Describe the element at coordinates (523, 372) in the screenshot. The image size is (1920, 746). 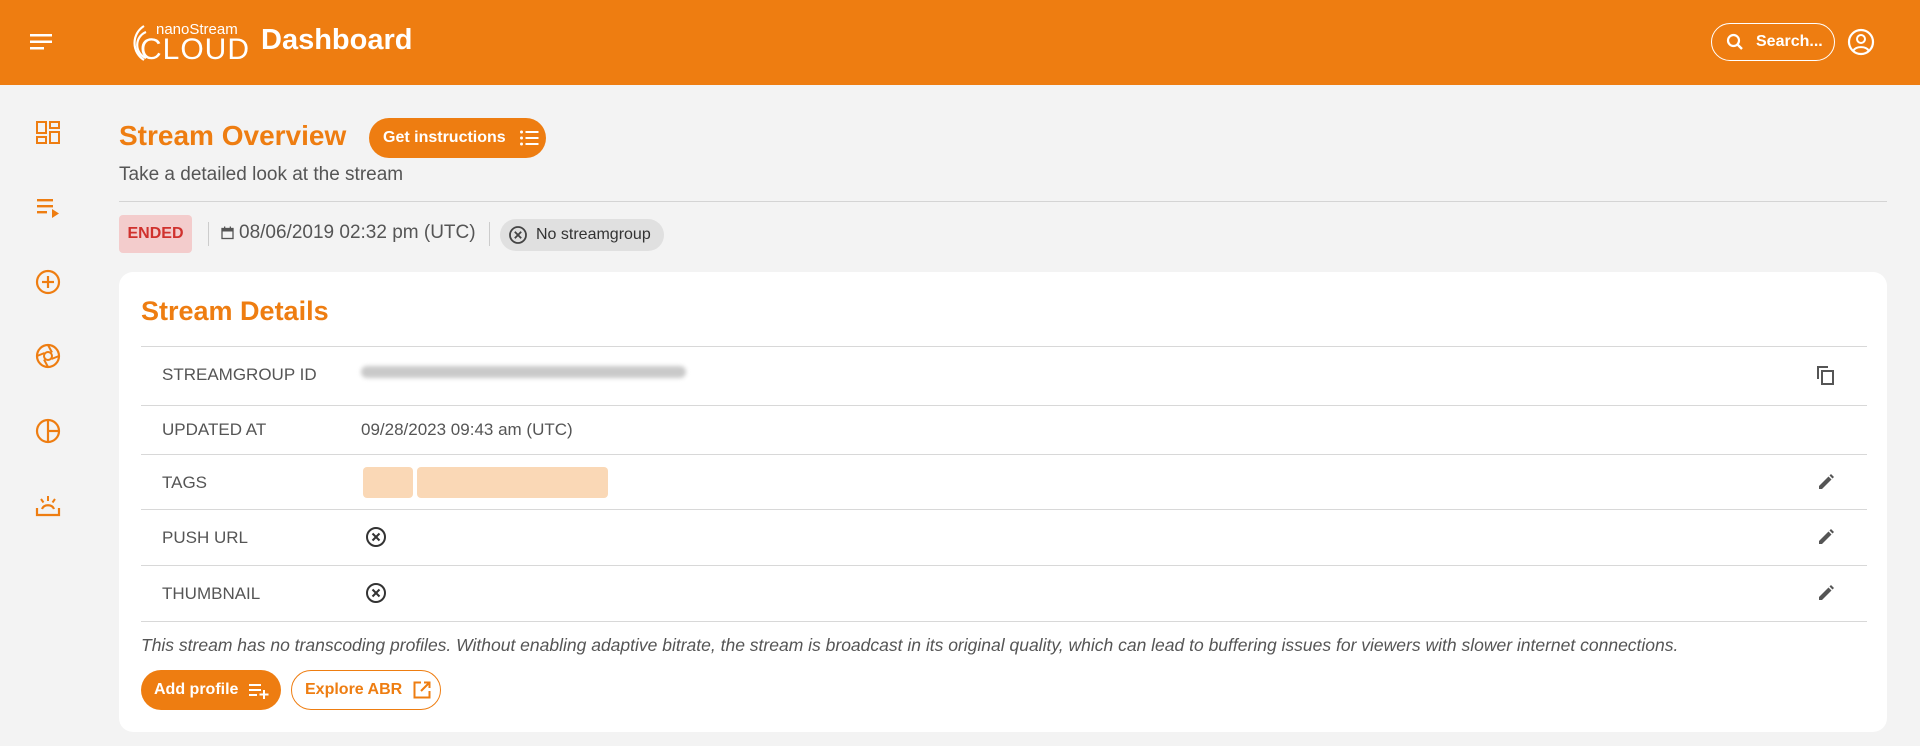
I see `streamgroup-id-value-redacted` at that location.